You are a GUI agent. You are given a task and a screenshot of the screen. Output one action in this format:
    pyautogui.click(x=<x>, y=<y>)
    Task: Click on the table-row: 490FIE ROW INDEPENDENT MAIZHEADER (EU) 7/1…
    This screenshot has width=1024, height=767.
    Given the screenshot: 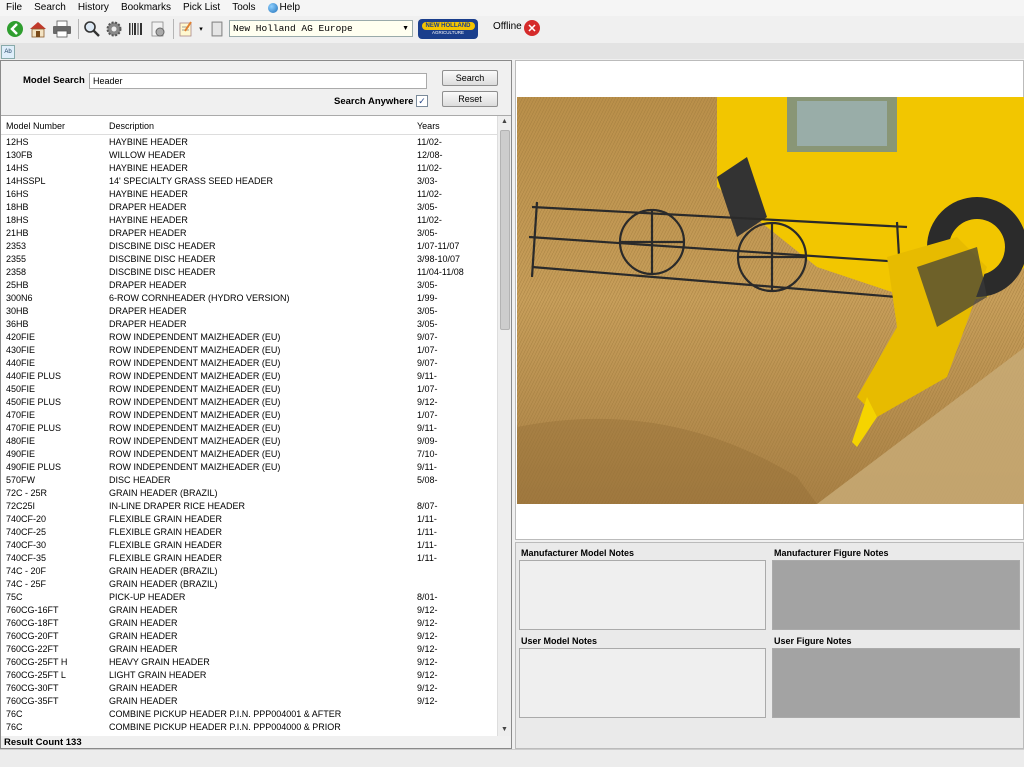 What is the action you would take?
    pyautogui.click(x=249, y=454)
    